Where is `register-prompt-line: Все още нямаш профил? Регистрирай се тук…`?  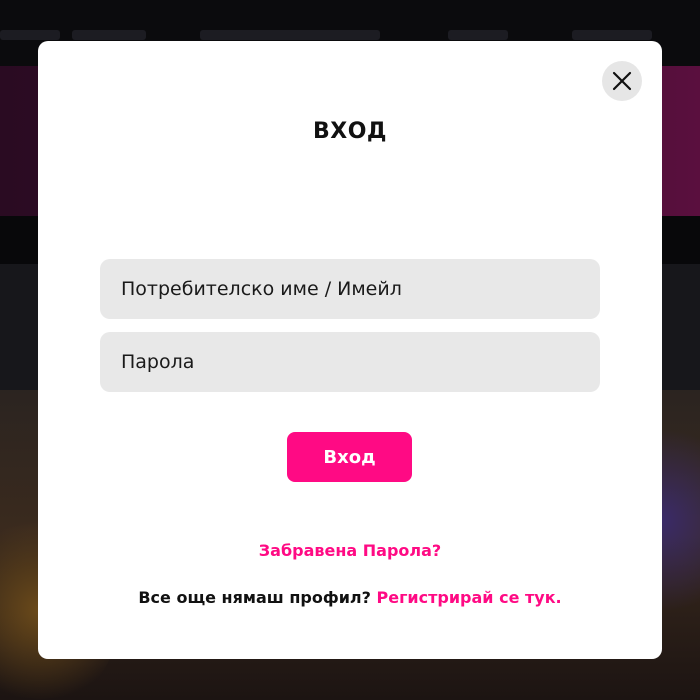
register-prompt-line: Все още нямаш профил? Регистрирай се тук… is located at coordinates (350, 597).